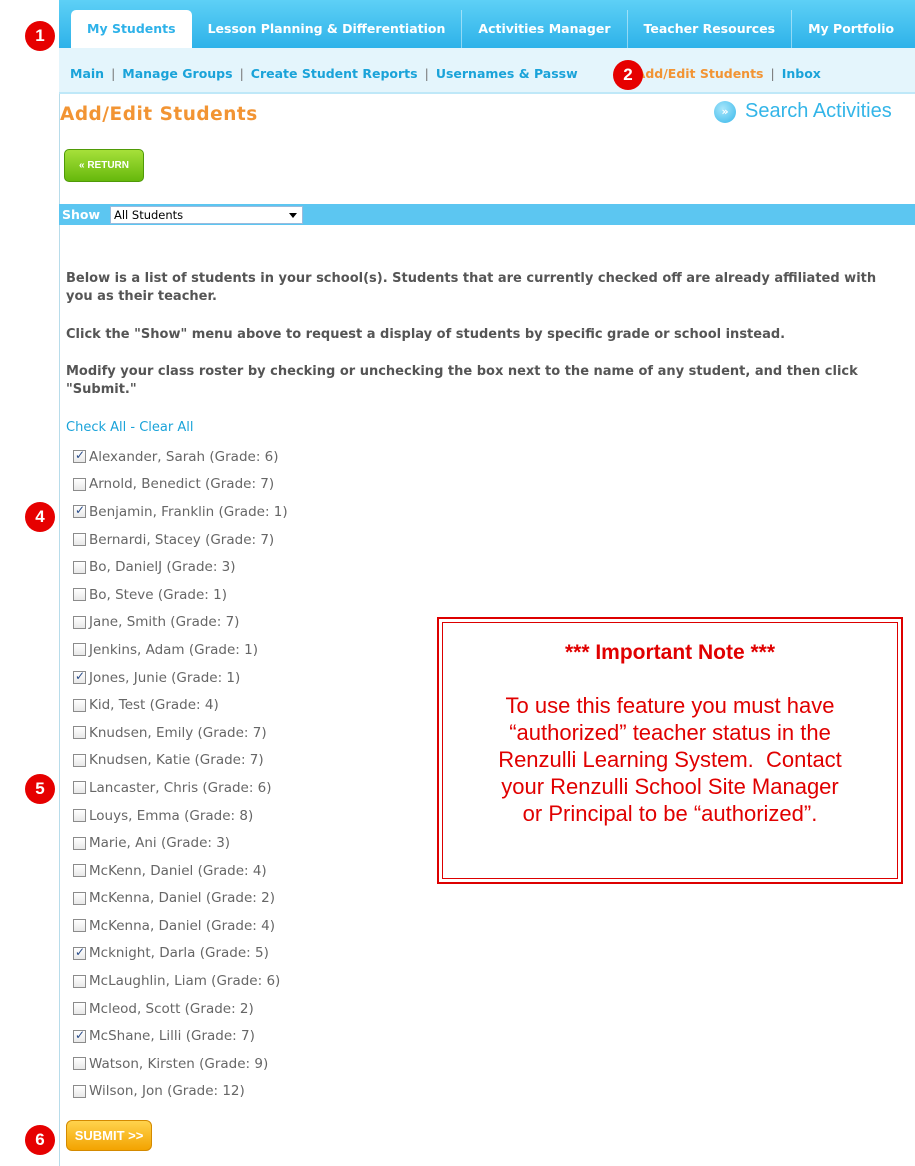 This screenshot has width=915, height=1166. I want to click on clear-all-link: Clear All, so click(166, 427).